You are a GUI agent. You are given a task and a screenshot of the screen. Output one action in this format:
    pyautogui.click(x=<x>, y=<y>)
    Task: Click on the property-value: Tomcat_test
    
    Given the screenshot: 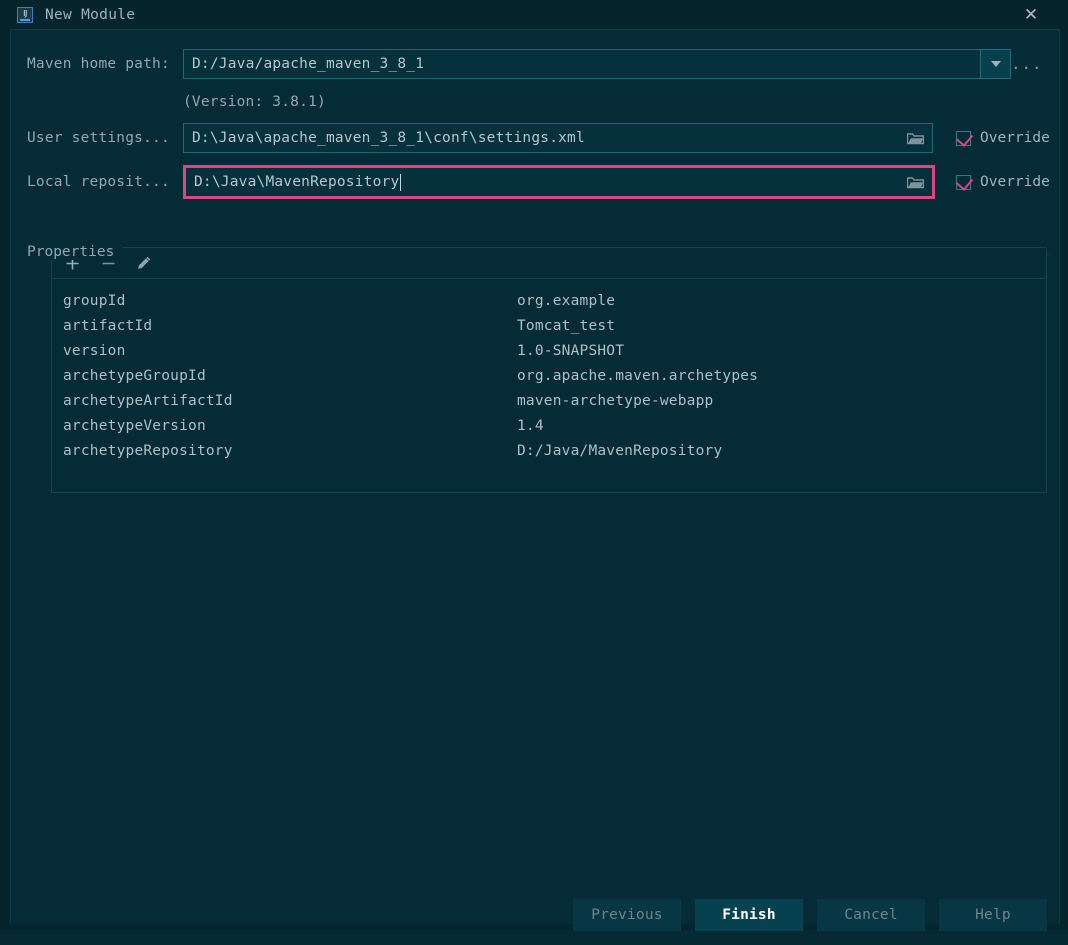 What is the action you would take?
    pyautogui.click(x=566, y=325)
    